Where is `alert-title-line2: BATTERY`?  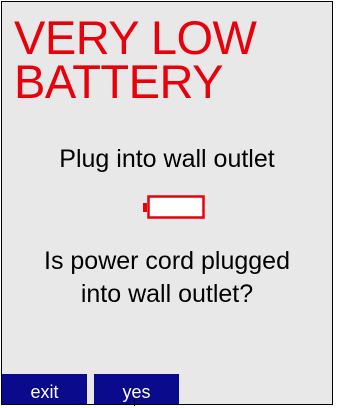
alert-title-line2: BATTERY is located at coordinates (118, 81).